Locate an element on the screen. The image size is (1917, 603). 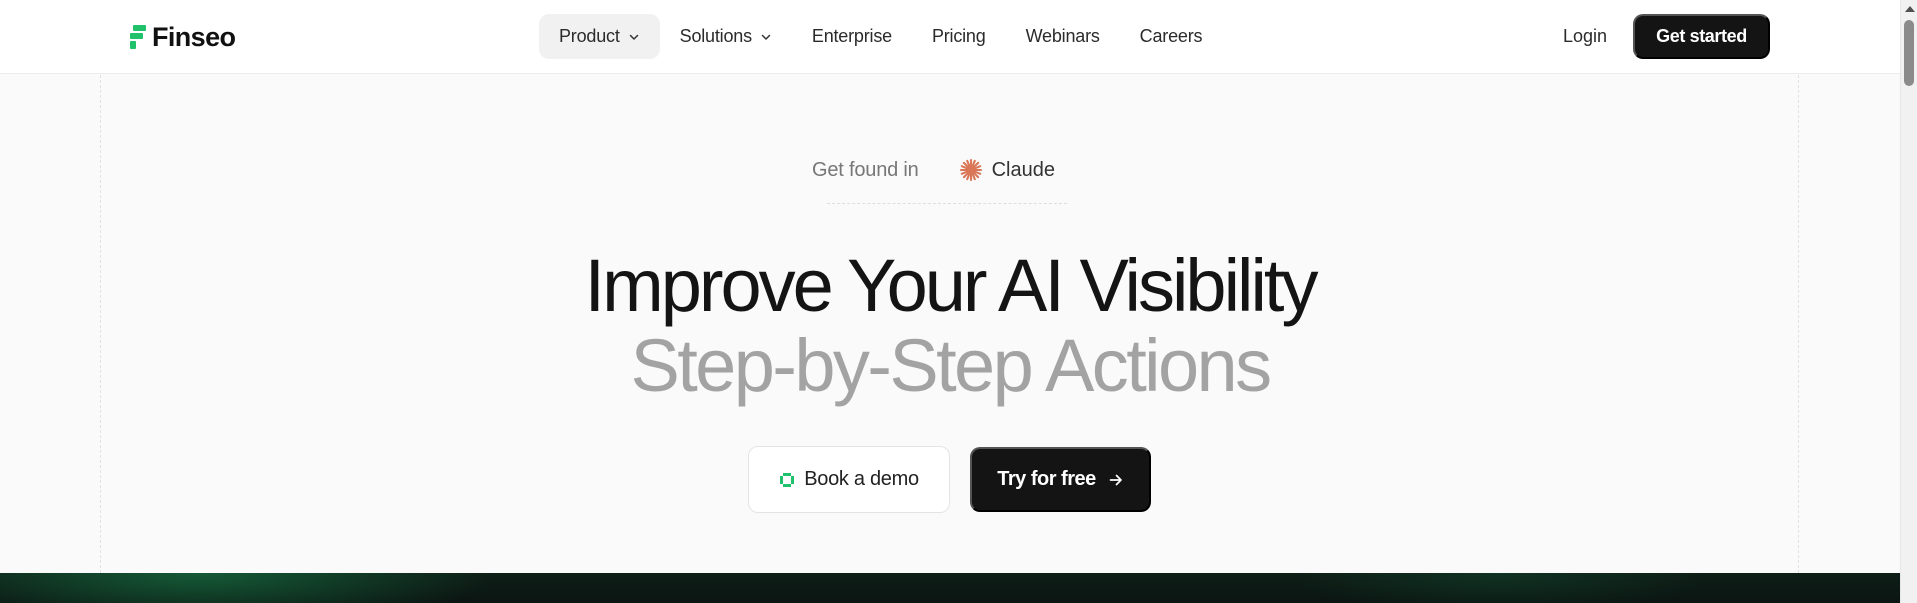
nav-item-label: Careers is located at coordinates (1171, 36).